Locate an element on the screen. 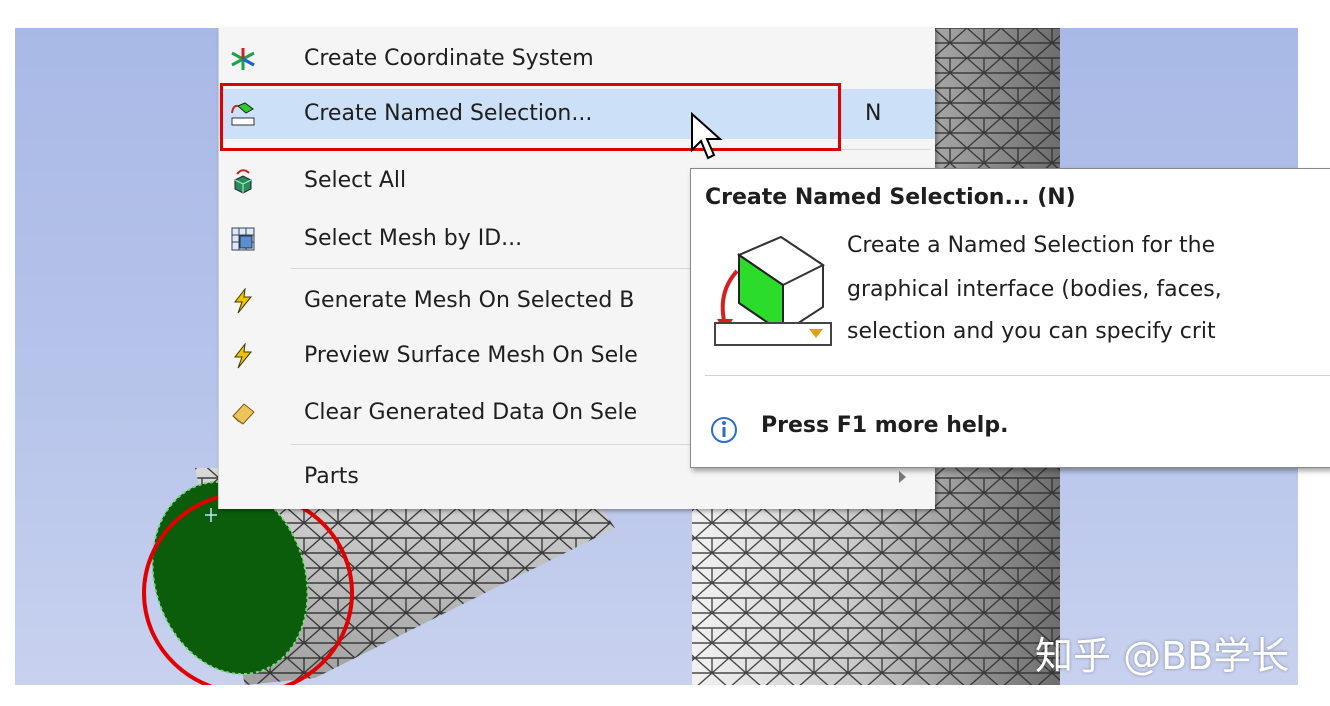 This screenshot has height=706, width=1330. tooltip-text-line: selection and you can specify crit is located at coordinates (1031, 331).